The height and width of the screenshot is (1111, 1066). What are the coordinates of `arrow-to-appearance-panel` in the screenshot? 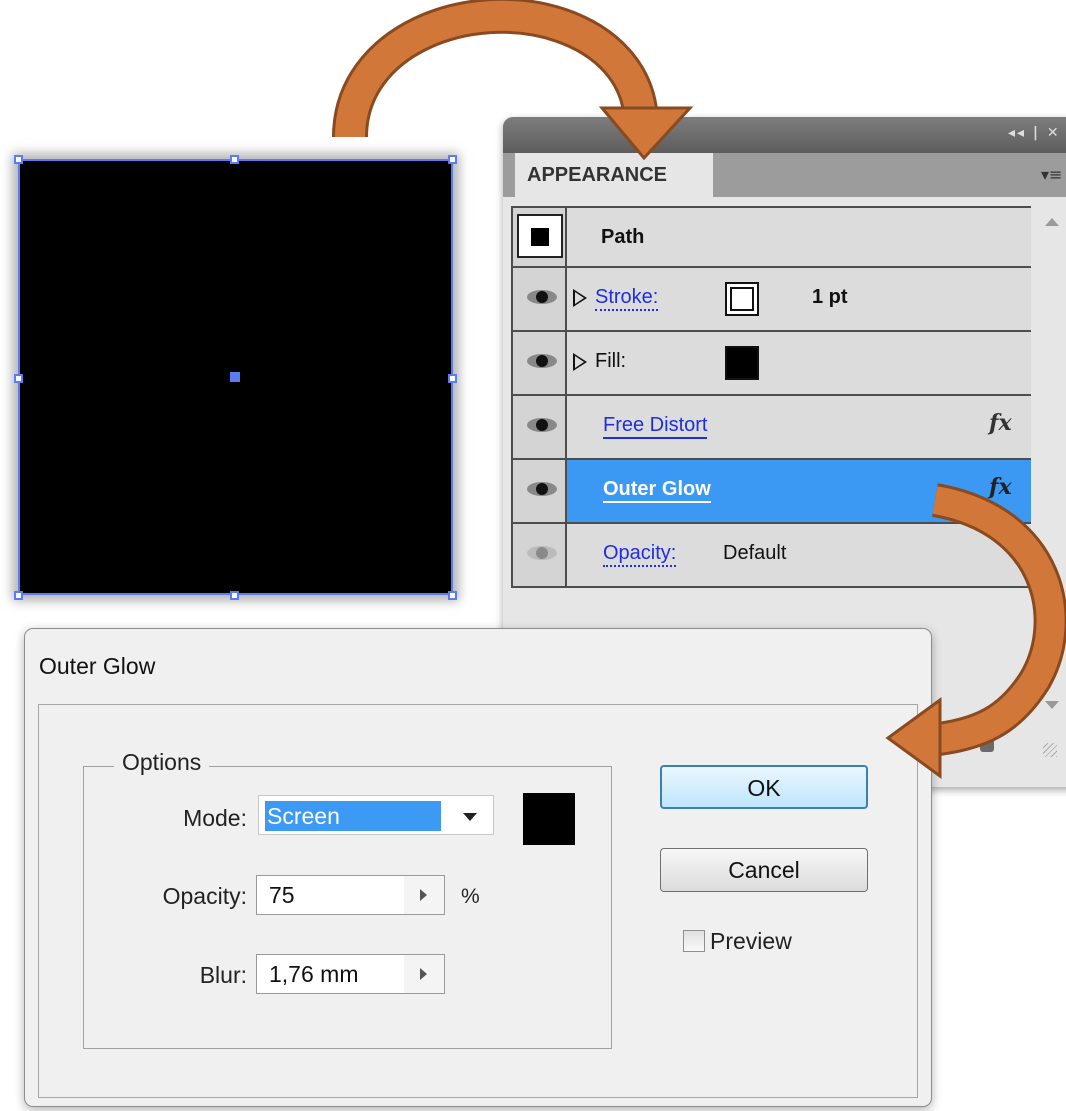 It's located at (513, 80).